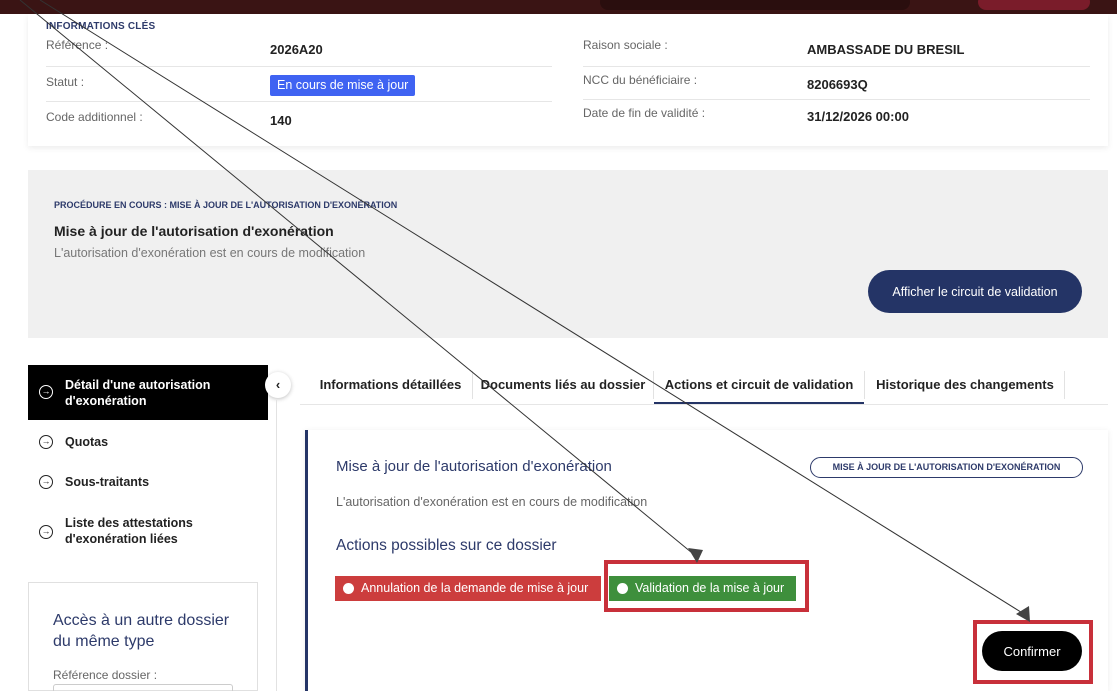 This screenshot has height=691, width=1117. I want to click on company-name-label: Raison sociale :, so click(625, 45).